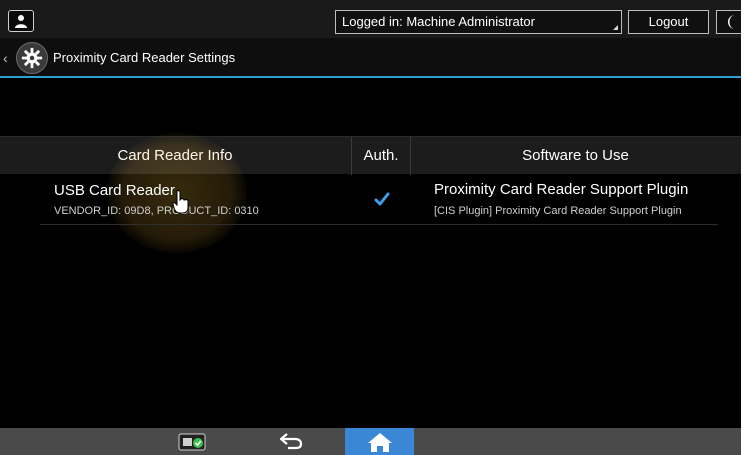 The image size is (747, 455). What do you see at coordinates (156, 211) in the screenshot?
I see `card-reader-ids: VENDOR_ID: 09D8, PRODUCT_ID: 0310` at bounding box center [156, 211].